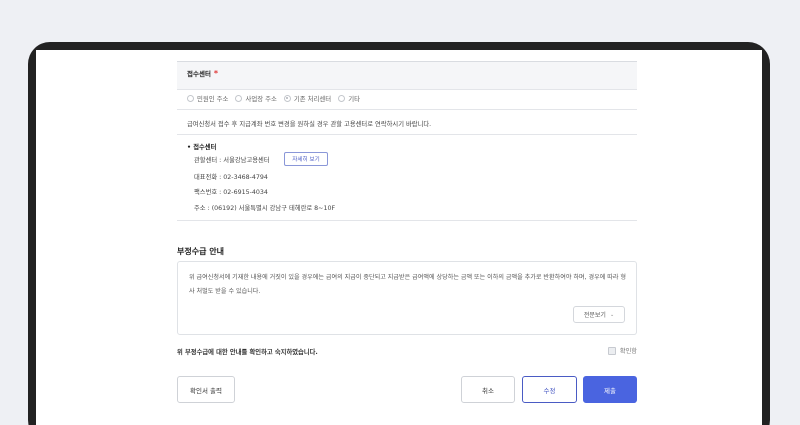 Image resolution: width=800 pixels, height=425 pixels. I want to click on print-confirmation-button: 확인서 출력, so click(206, 389).